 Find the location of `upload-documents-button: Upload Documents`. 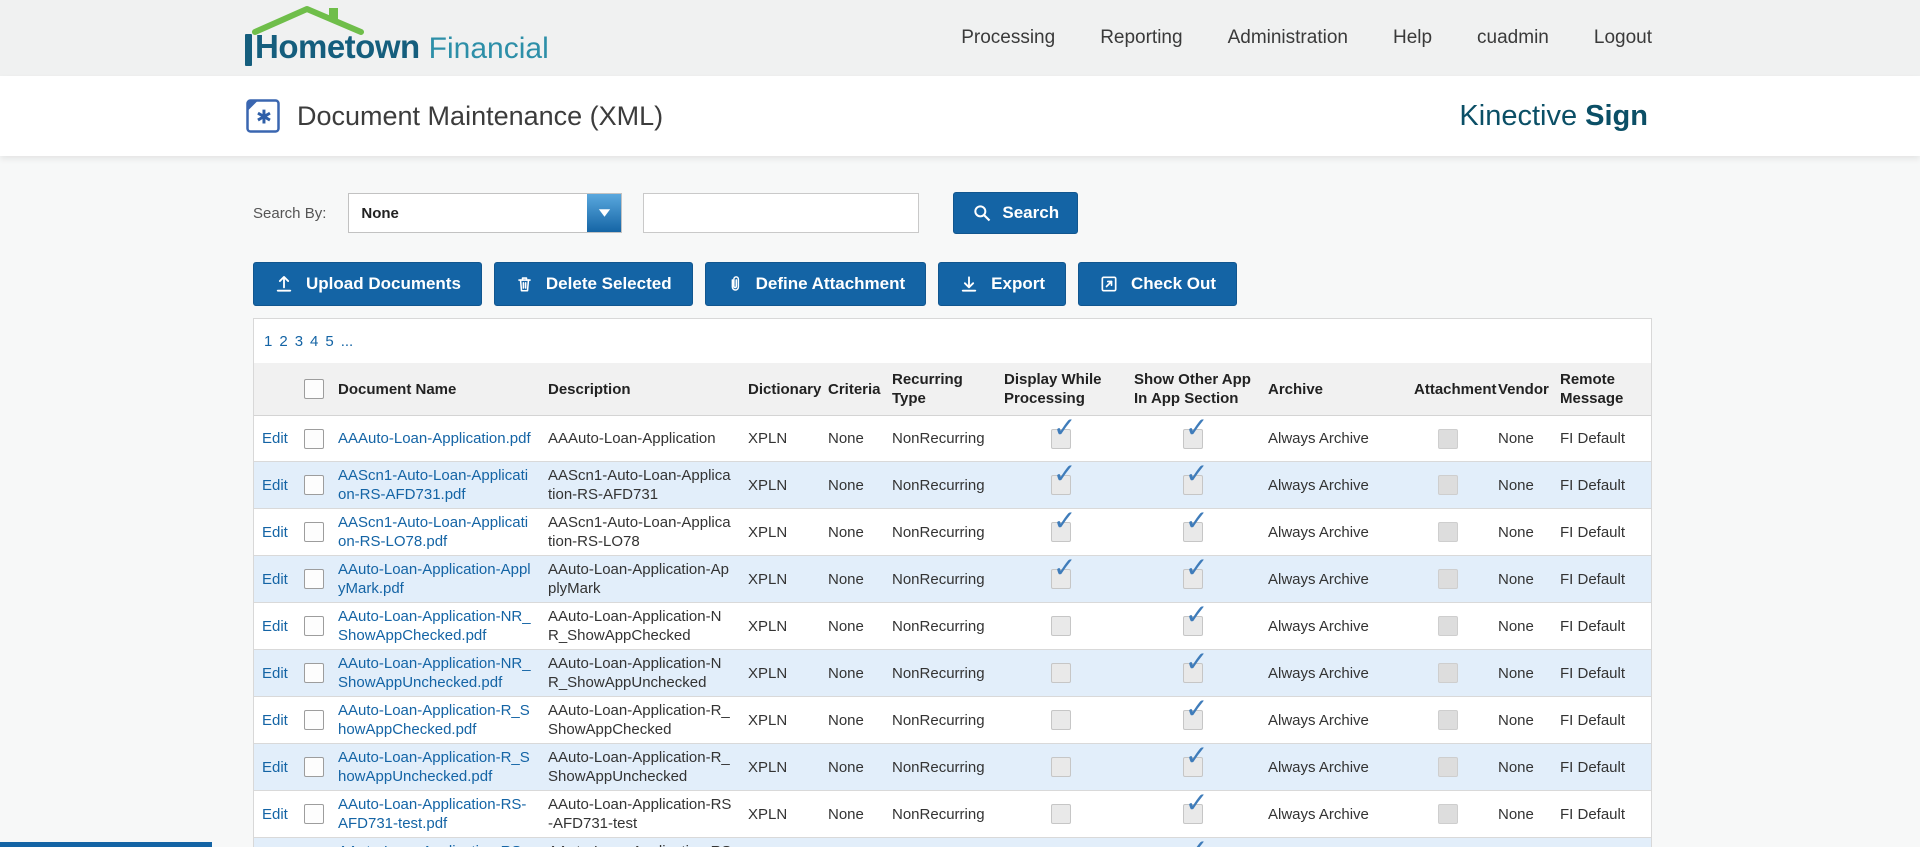

upload-documents-button: Upload Documents is located at coordinates (367, 284).